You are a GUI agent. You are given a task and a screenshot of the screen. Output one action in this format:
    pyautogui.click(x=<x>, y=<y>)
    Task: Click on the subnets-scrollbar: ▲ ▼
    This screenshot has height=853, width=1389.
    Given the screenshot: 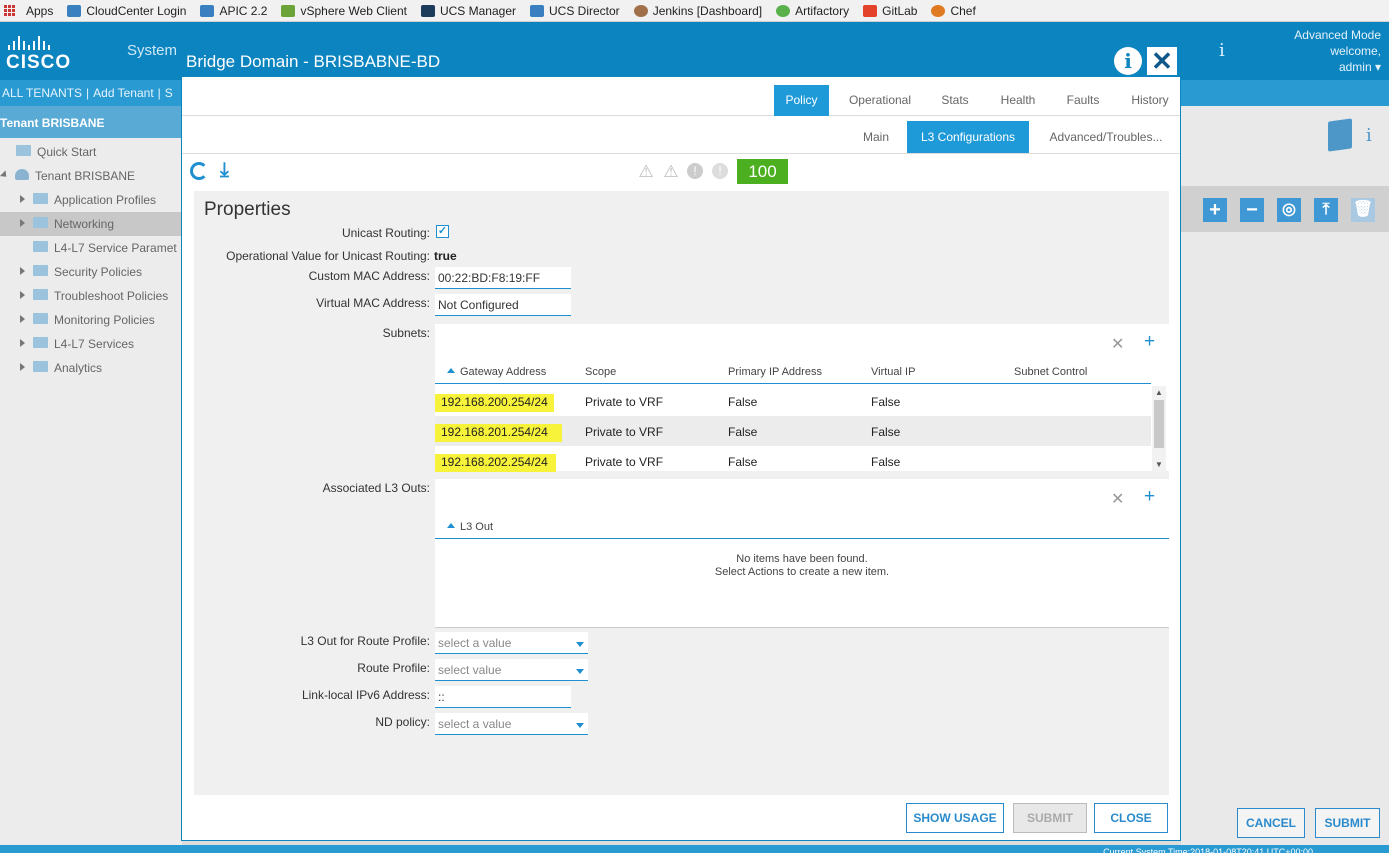 What is the action you would take?
    pyautogui.click(x=1159, y=429)
    